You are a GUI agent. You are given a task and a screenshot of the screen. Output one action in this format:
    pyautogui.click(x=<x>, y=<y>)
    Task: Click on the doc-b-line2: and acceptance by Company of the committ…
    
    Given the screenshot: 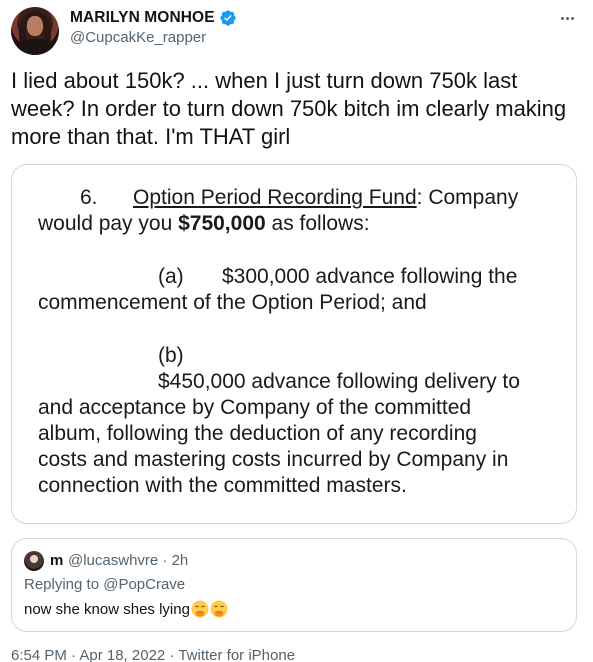 What is the action you would take?
    pyautogui.click(x=255, y=407)
    